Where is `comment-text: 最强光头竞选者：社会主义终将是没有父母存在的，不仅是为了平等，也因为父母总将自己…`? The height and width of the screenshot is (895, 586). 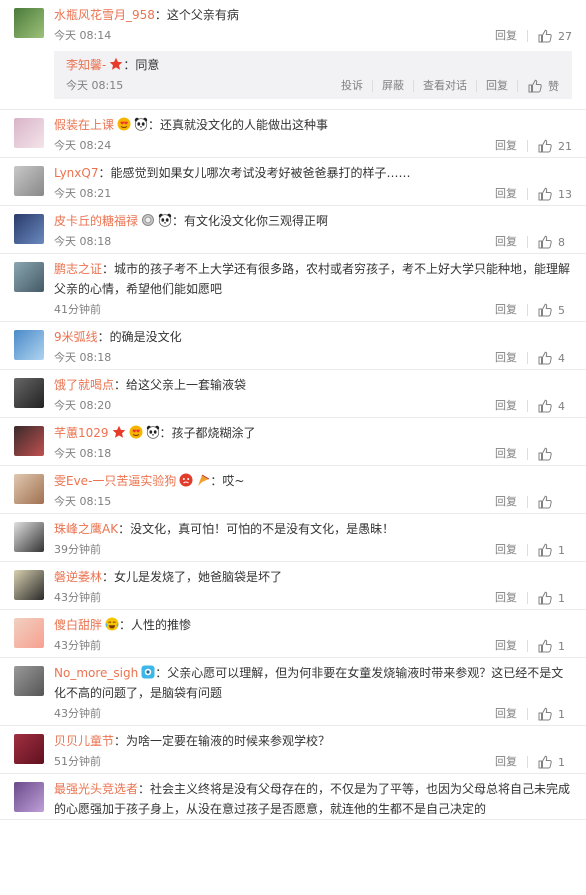
comment-text: 最强光头竞选者：社会主义终将是没有父母存在的，不仅是为了平等，也因为父母总将自己… is located at coordinates (313, 799).